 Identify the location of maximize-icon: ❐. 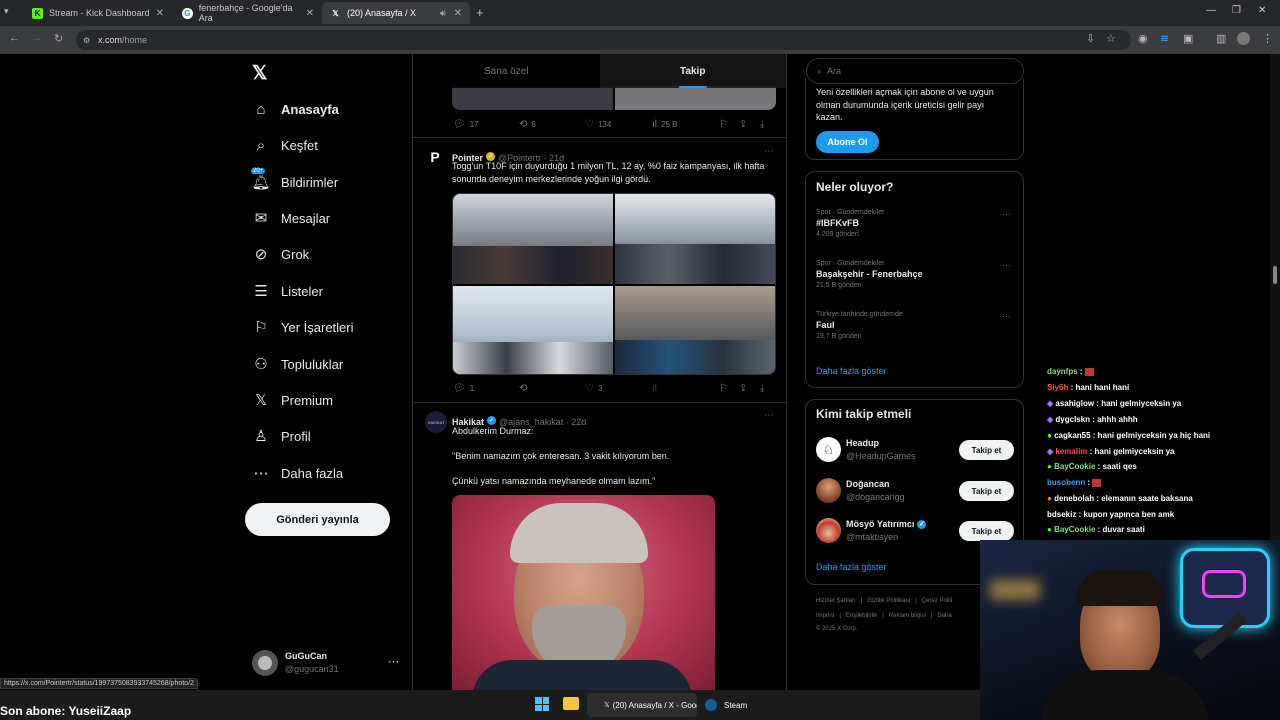
(1236, 10).